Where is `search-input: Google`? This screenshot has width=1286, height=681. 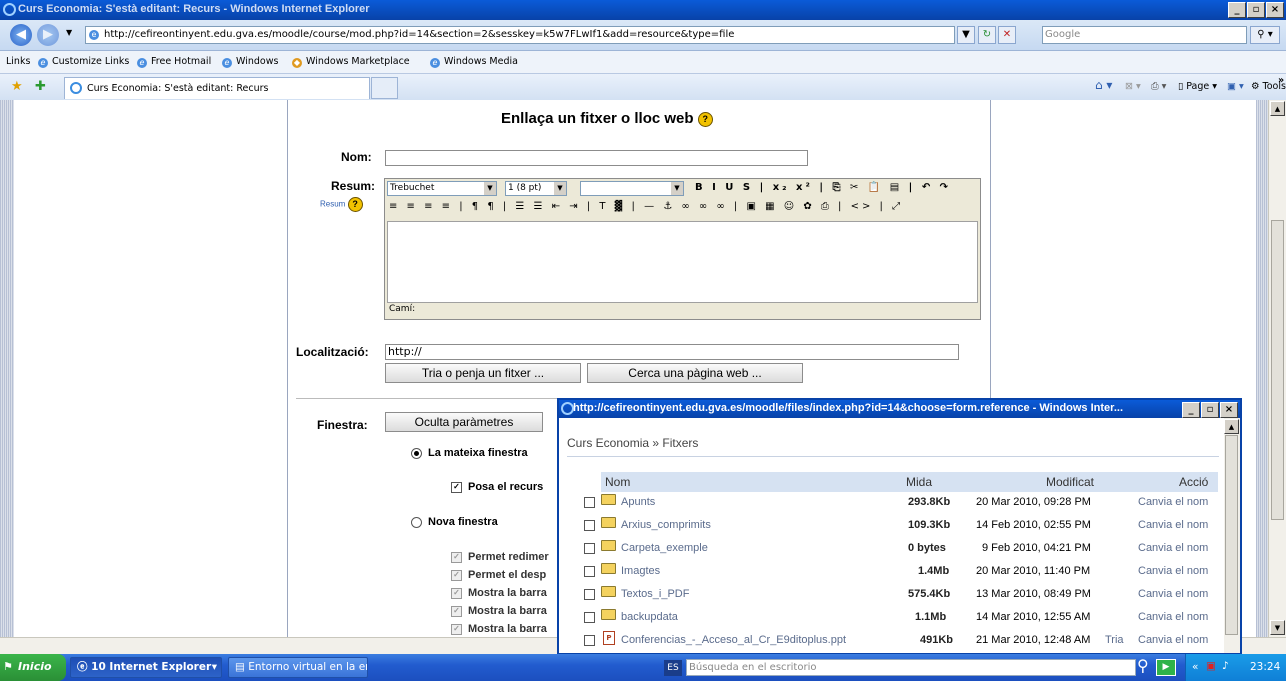 search-input: Google is located at coordinates (1144, 35).